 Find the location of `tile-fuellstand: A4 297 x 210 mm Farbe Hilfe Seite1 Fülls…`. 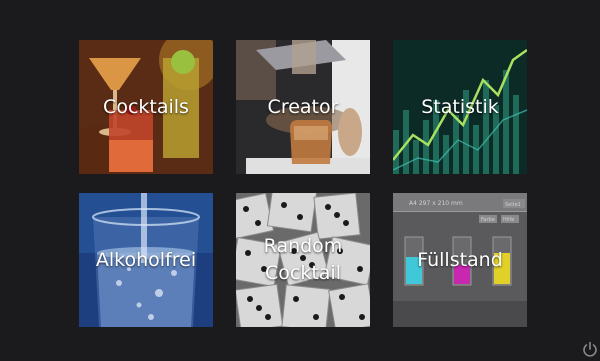

tile-fuellstand: A4 297 x 210 mm Farbe Hilfe Seite1 Fülls… is located at coordinates (460, 260).